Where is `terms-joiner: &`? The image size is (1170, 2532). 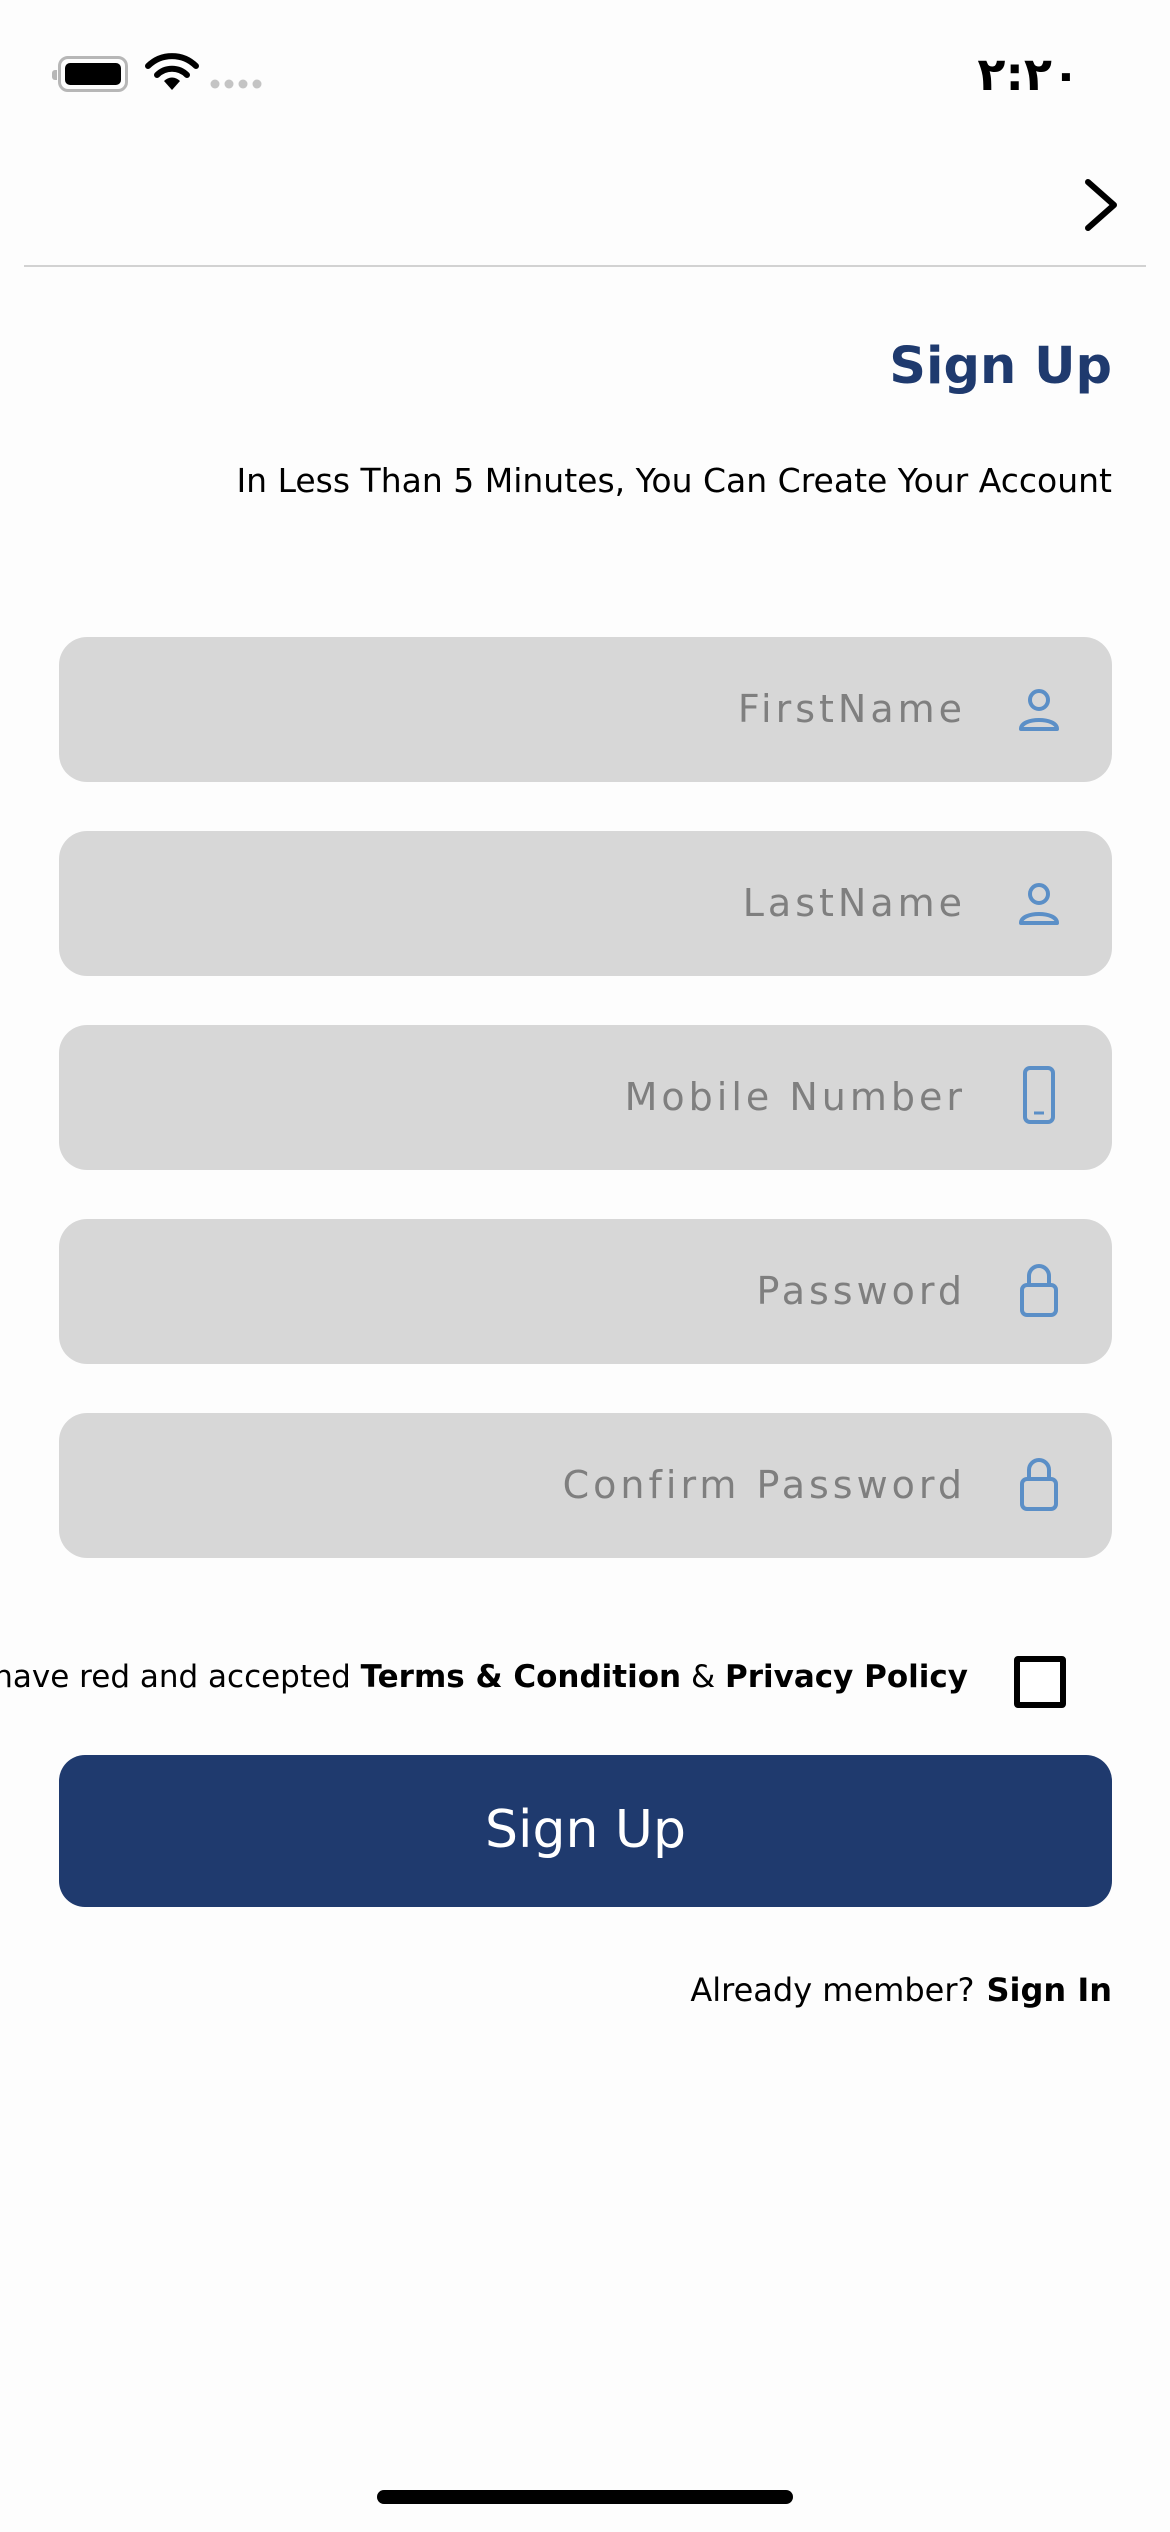
terms-joiner: & is located at coordinates (703, 1677).